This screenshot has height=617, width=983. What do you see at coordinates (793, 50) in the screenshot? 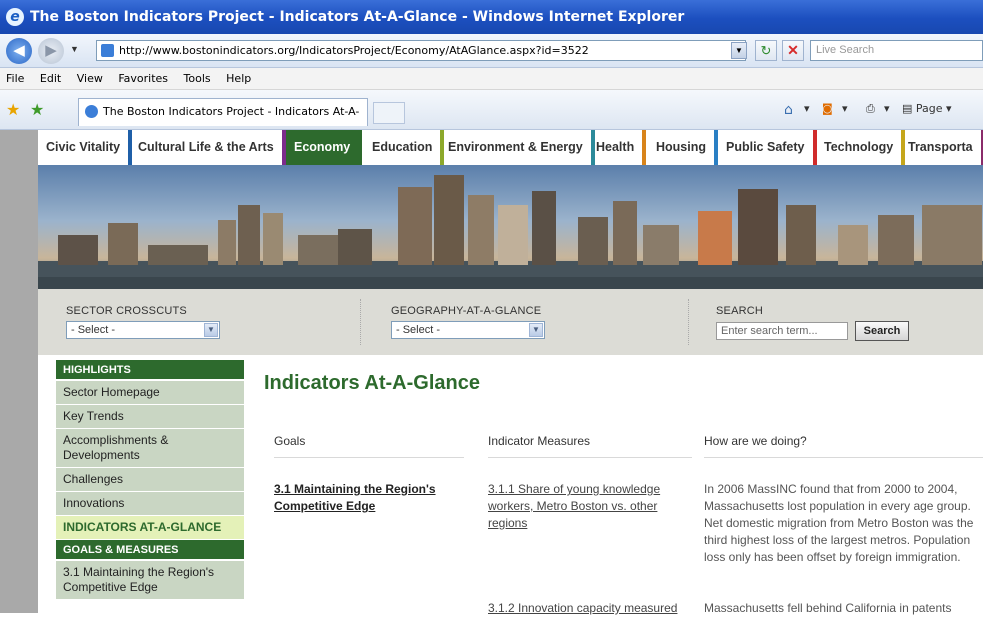
I see `stop-button: ✕` at bounding box center [793, 50].